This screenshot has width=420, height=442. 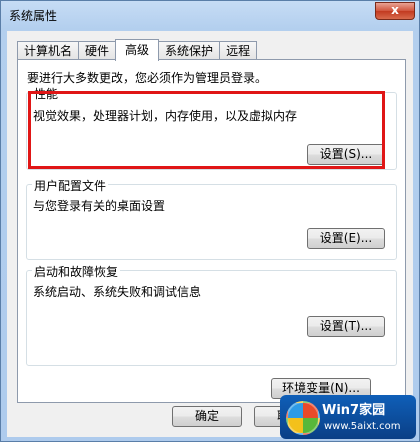 What do you see at coordinates (48, 50) in the screenshot?
I see `tab-computer-name: 计算机名` at bounding box center [48, 50].